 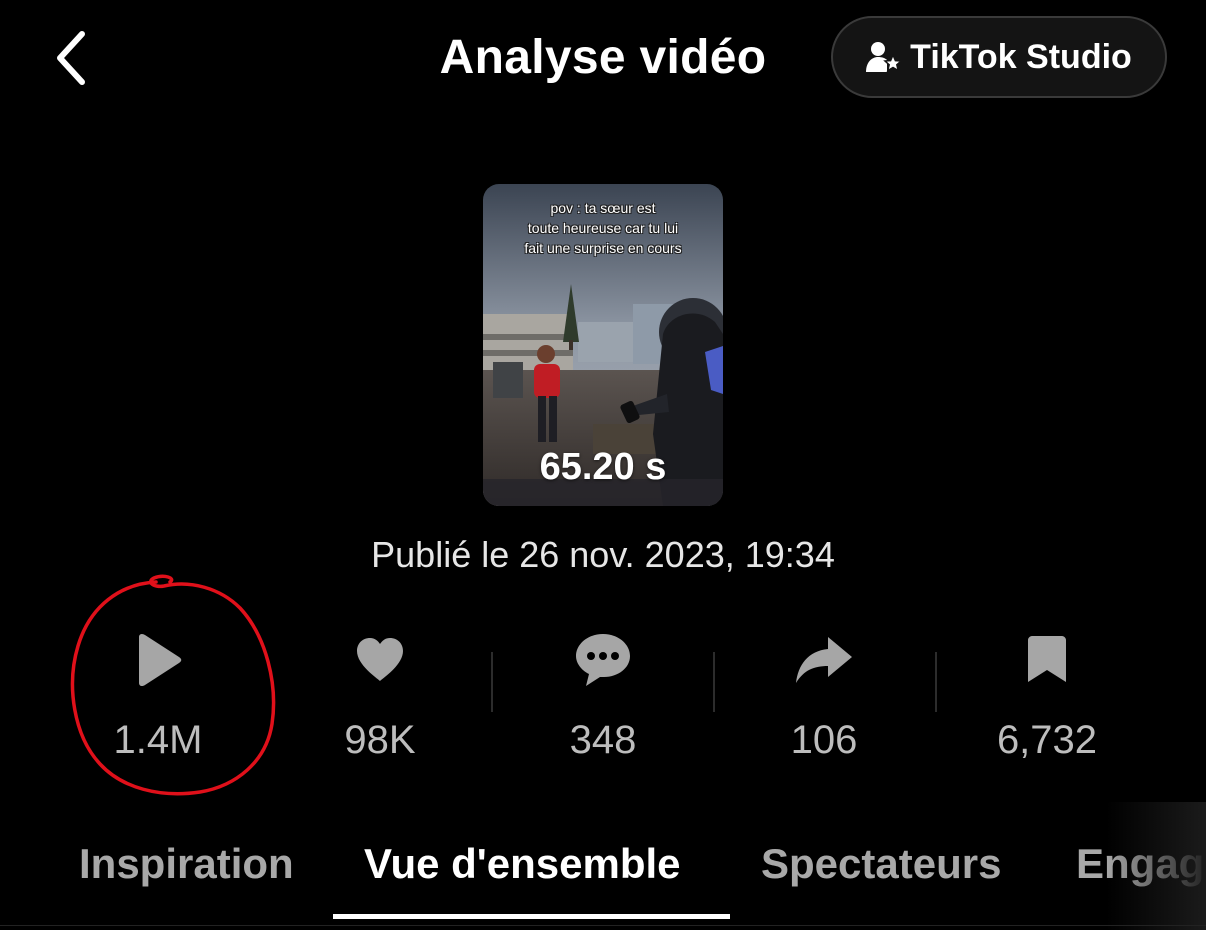 What do you see at coordinates (884, 57) in the screenshot?
I see `creator-star-icon` at bounding box center [884, 57].